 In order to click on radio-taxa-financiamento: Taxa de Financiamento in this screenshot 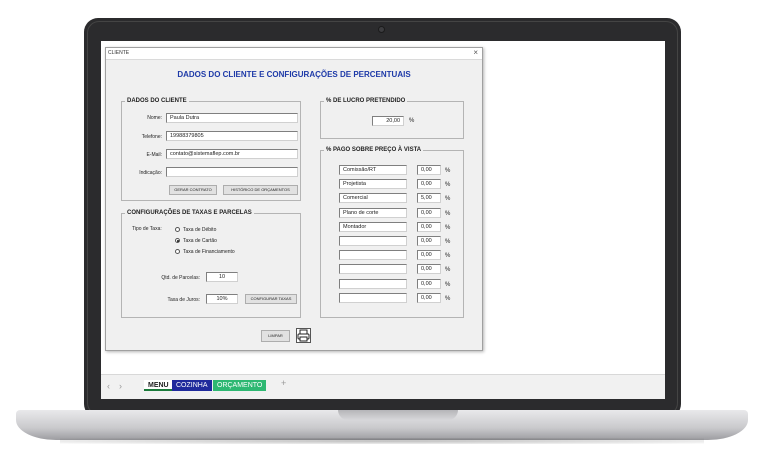, I will do `click(205, 252)`.